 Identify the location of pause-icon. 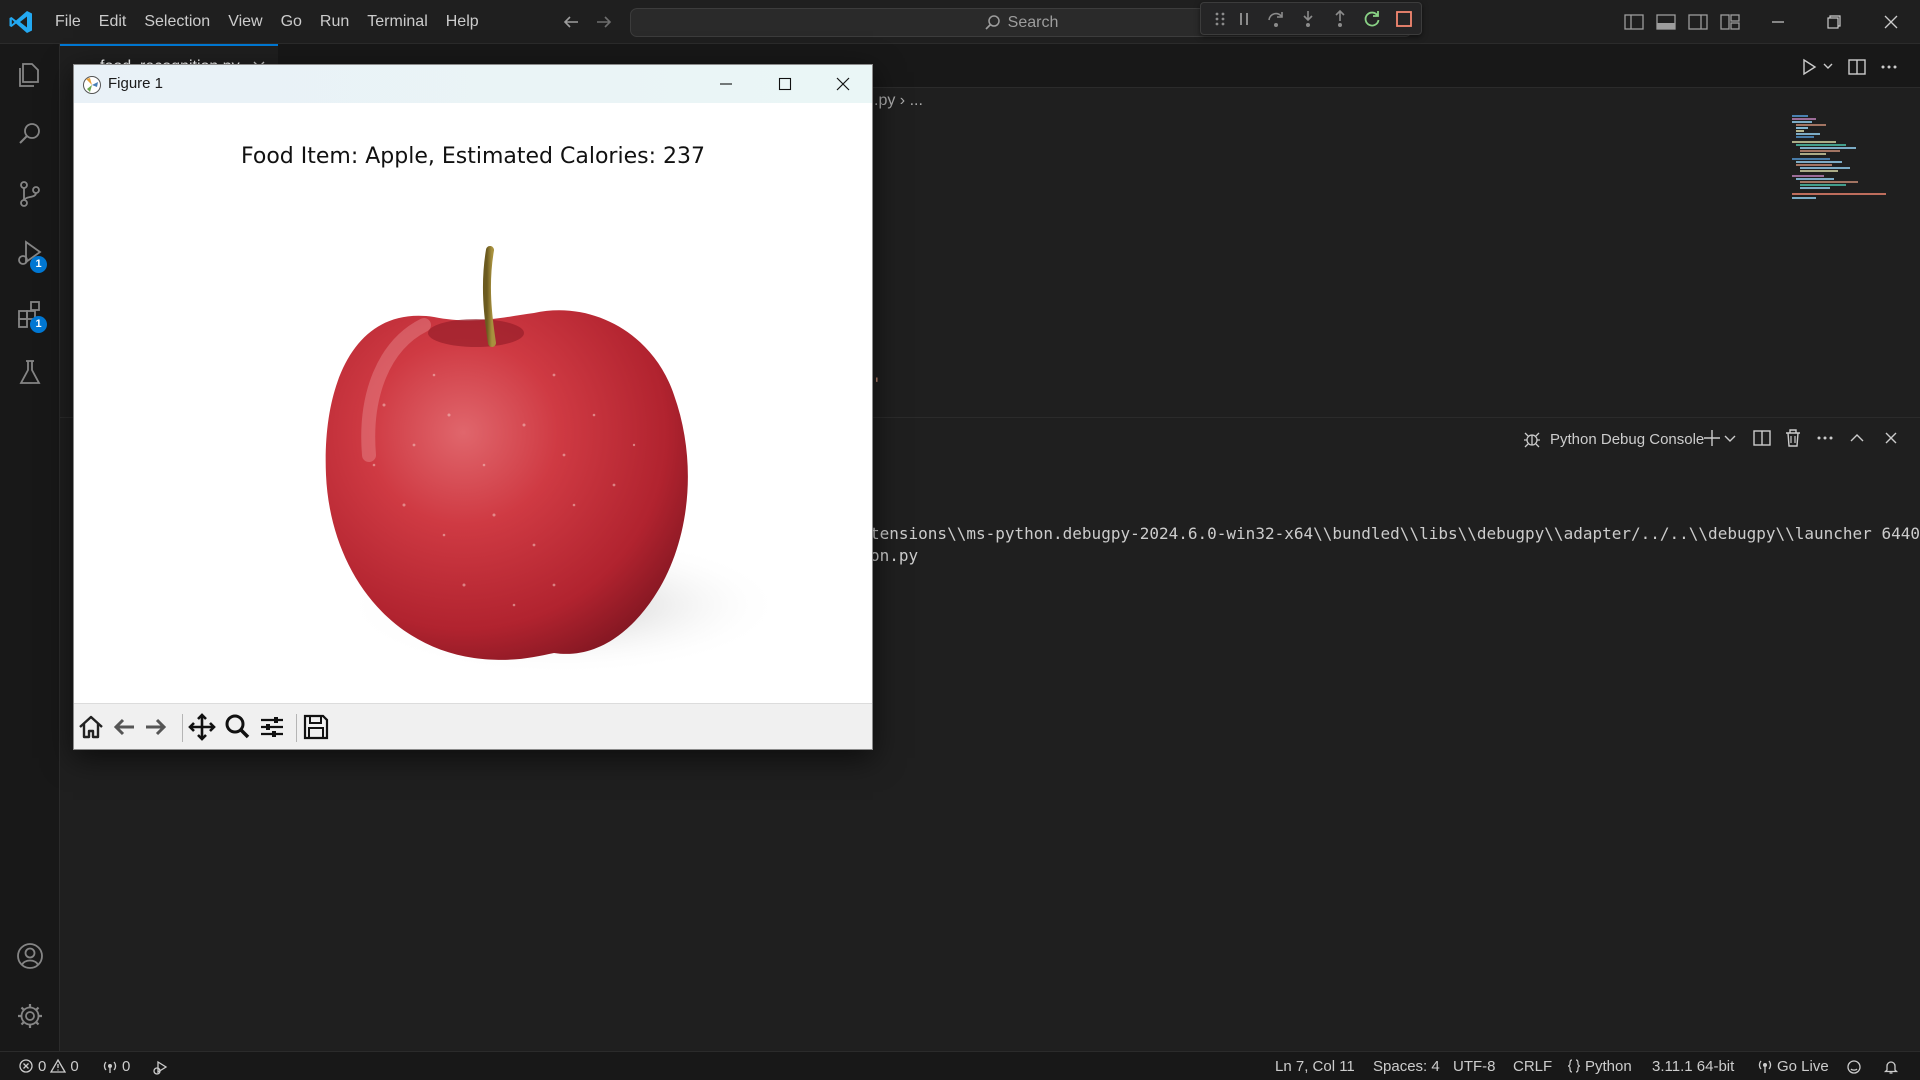
(1244, 19).